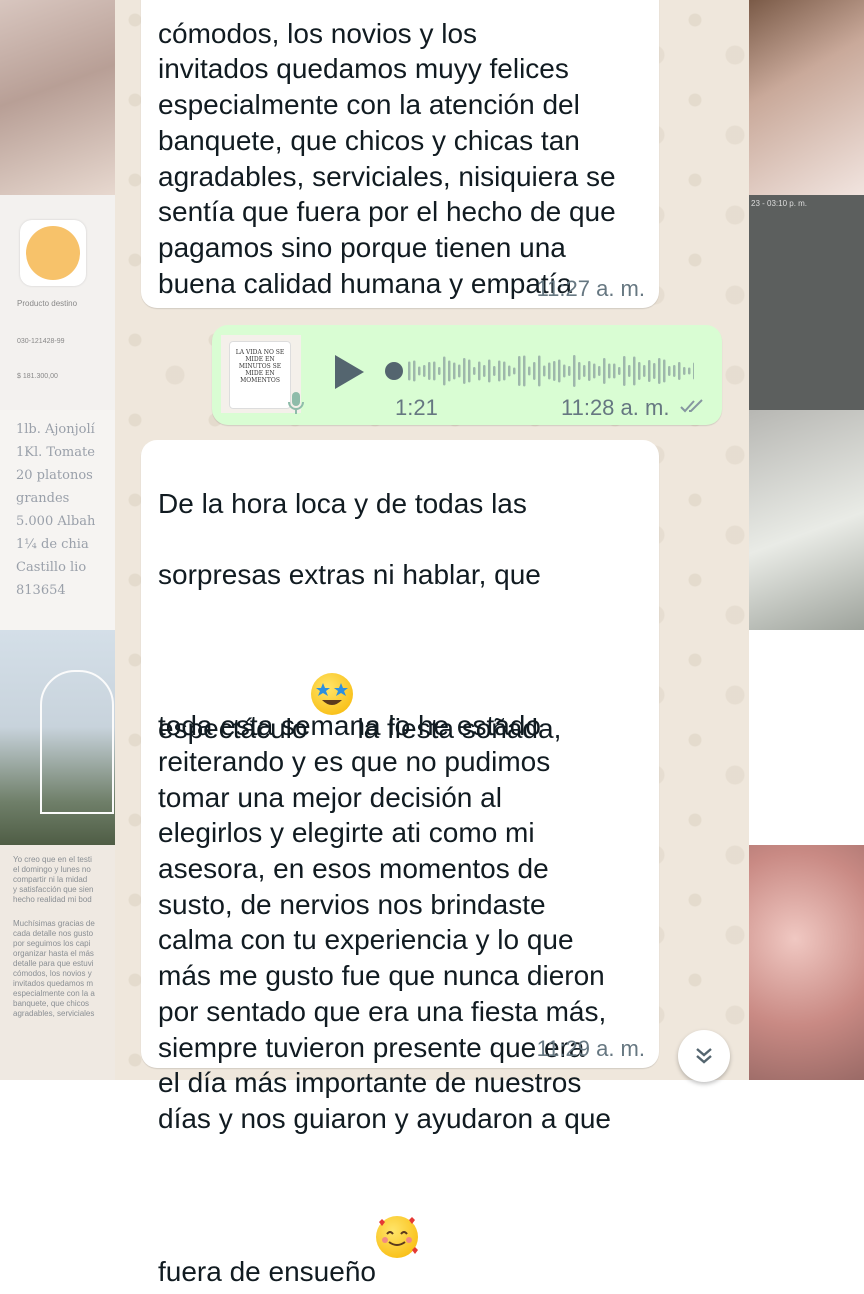 Image resolution: width=864 pixels, height=1294 pixels. I want to click on message-time: 11:28 a. m., so click(615, 407).